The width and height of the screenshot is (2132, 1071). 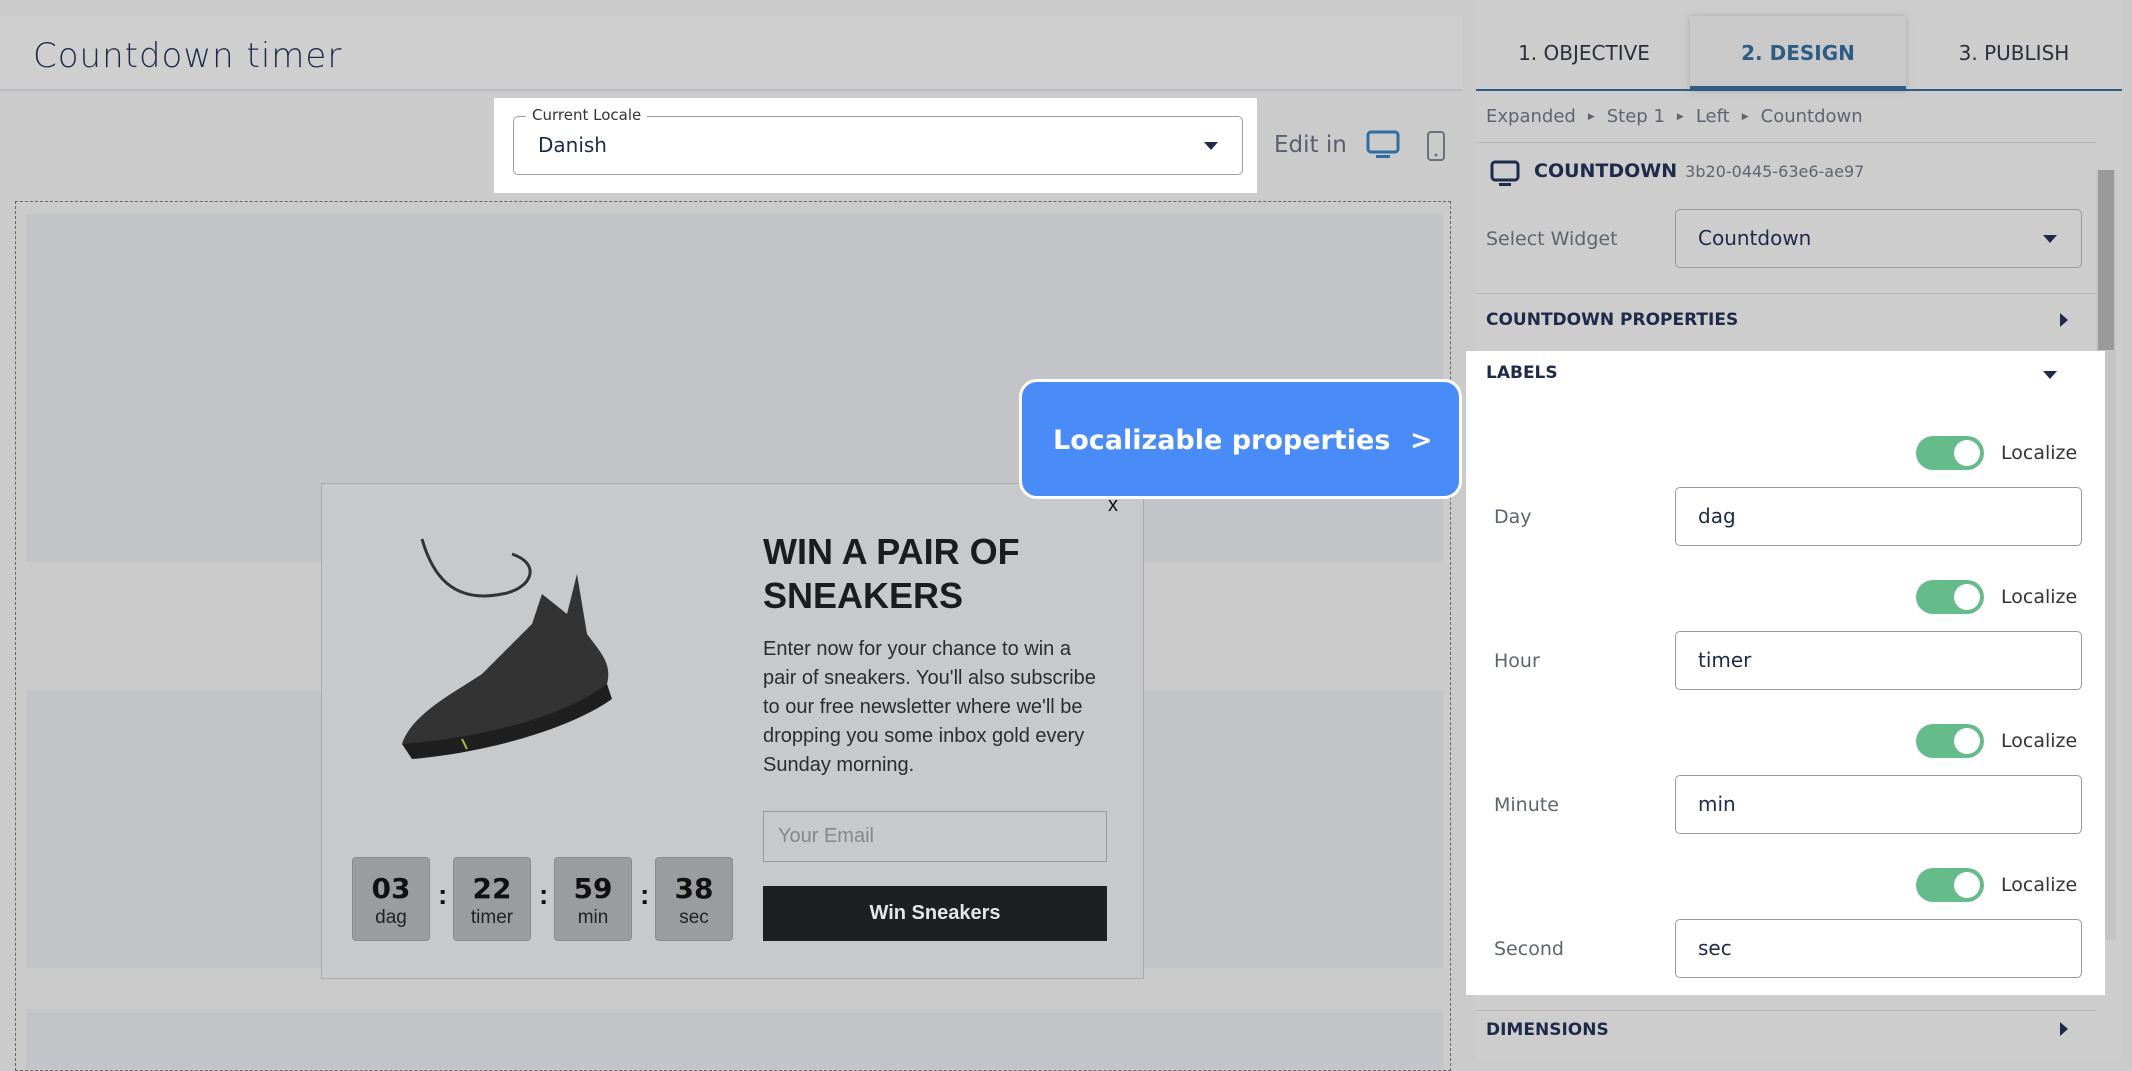 What do you see at coordinates (391, 917) in the screenshot?
I see `countdown-label: dag` at bounding box center [391, 917].